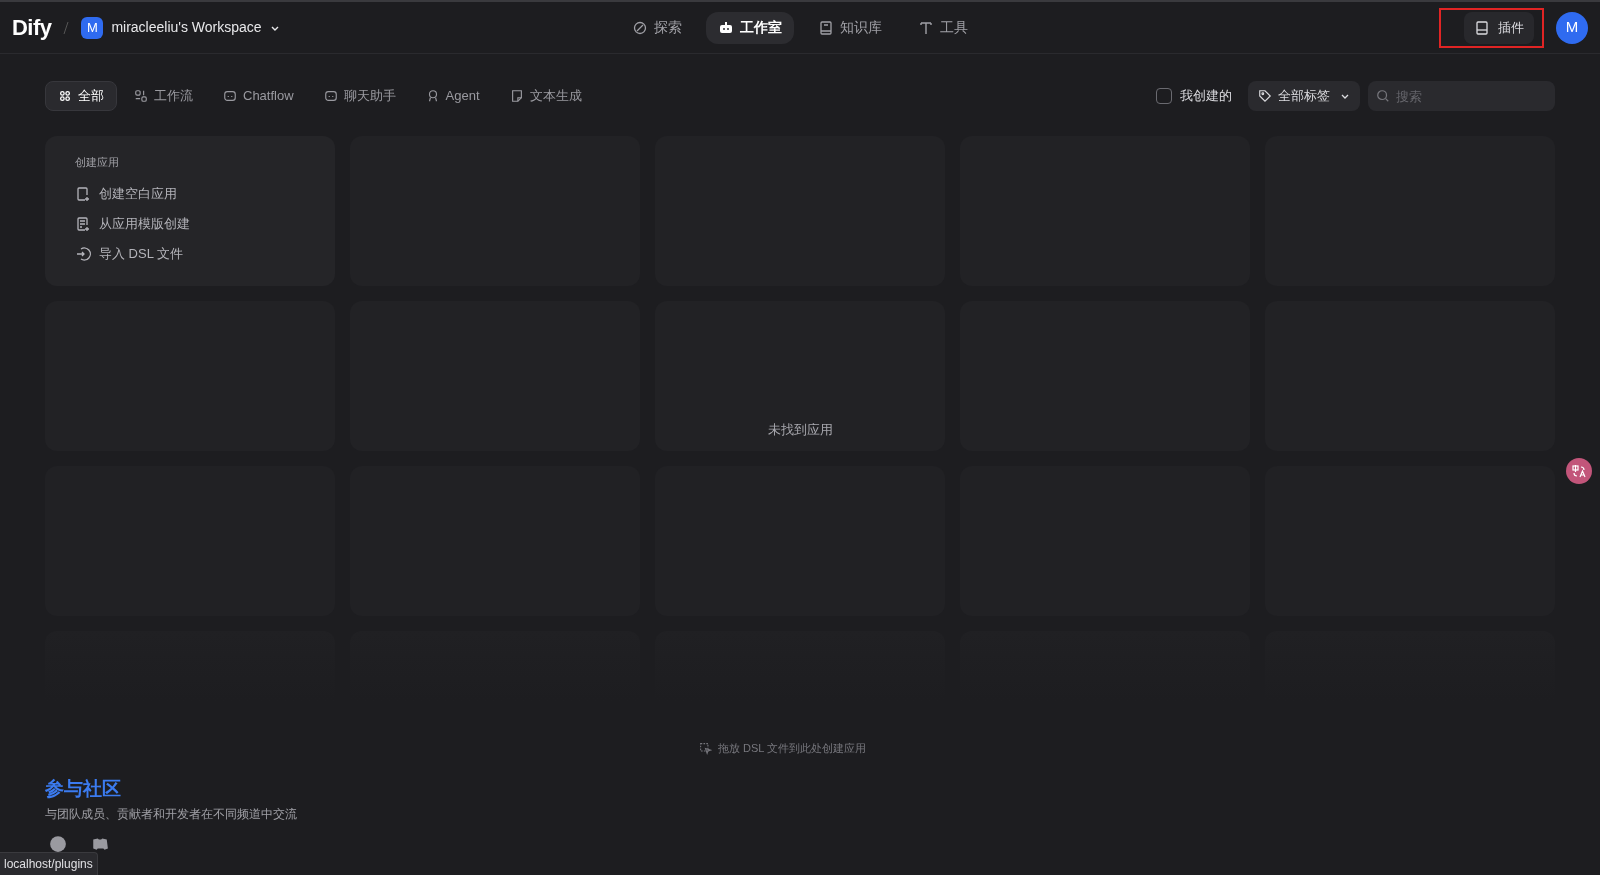 Image resolution: width=1600 pixels, height=875 pixels. I want to click on empty-state-text: 未找到应用, so click(800, 429).